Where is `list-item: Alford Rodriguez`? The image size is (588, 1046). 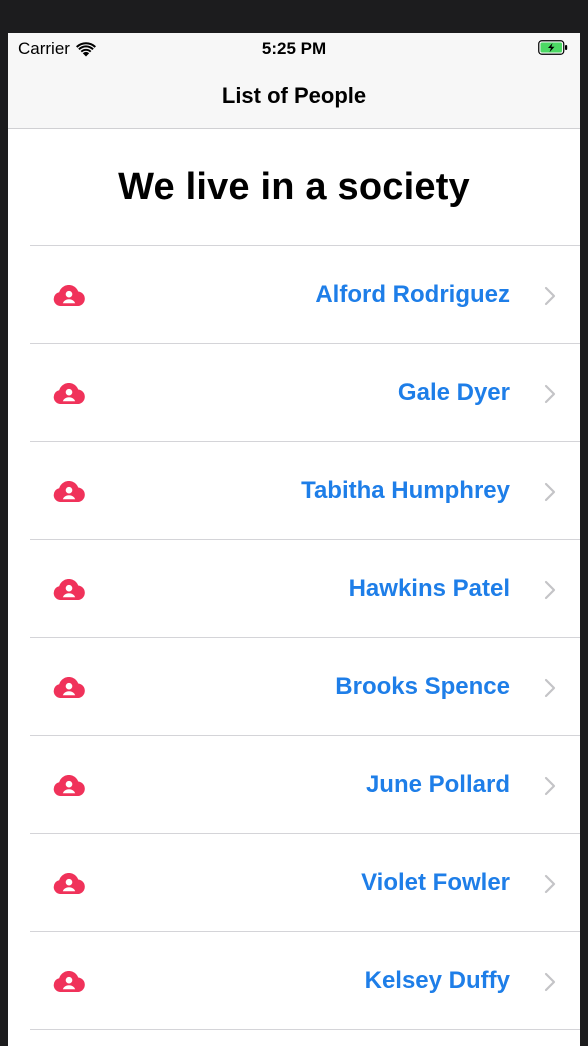 list-item: Alford Rodriguez is located at coordinates (305, 295).